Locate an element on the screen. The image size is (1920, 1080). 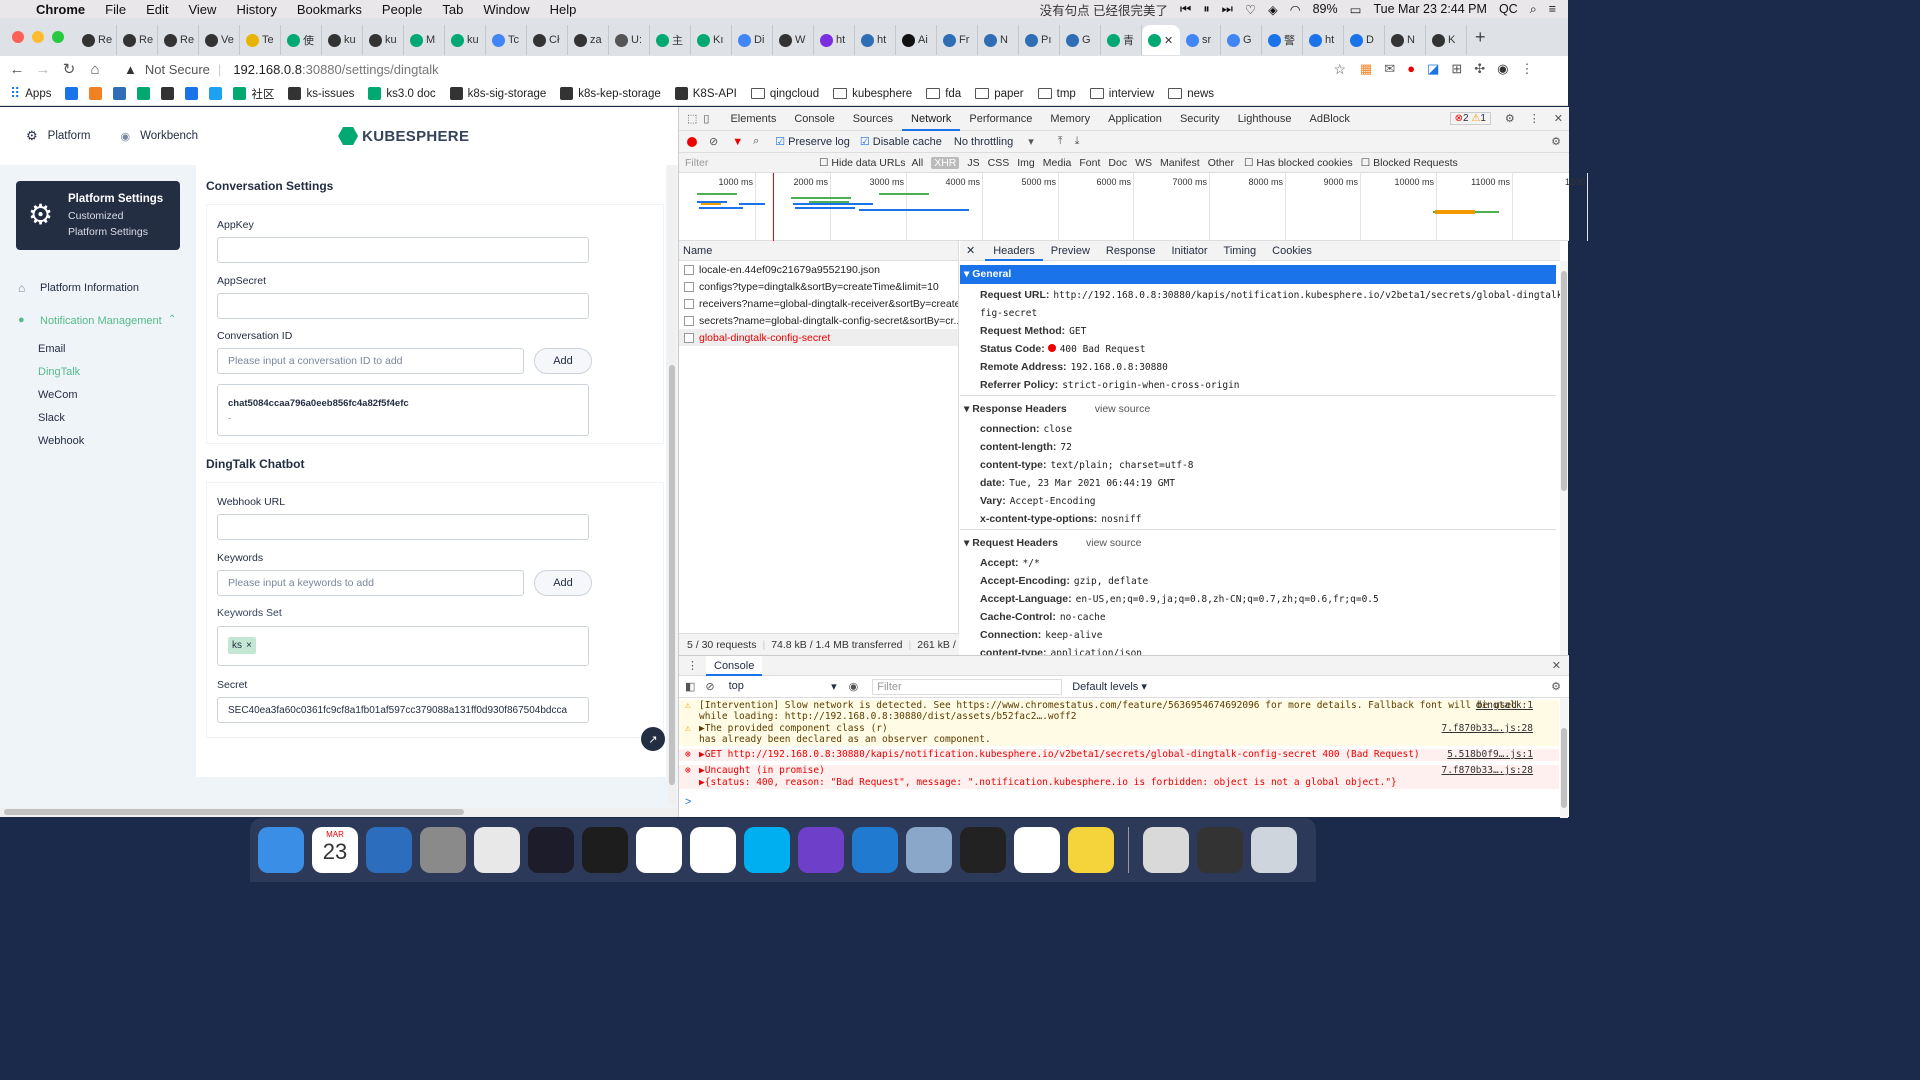
console-tab: Console is located at coordinates (734, 665).